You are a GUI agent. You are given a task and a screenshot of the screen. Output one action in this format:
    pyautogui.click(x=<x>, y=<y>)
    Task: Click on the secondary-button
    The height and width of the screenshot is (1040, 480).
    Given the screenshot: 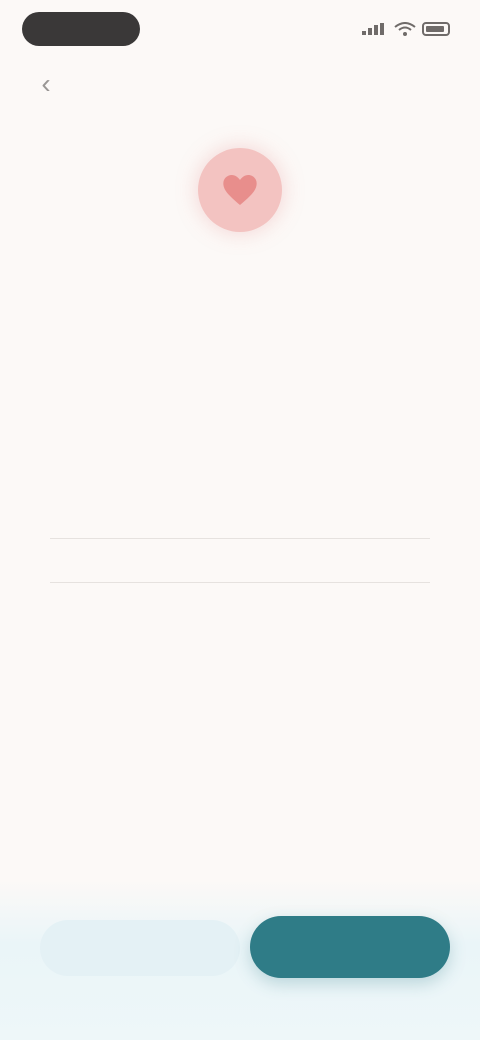 What is the action you would take?
    pyautogui.click(x=140, y=948)
    